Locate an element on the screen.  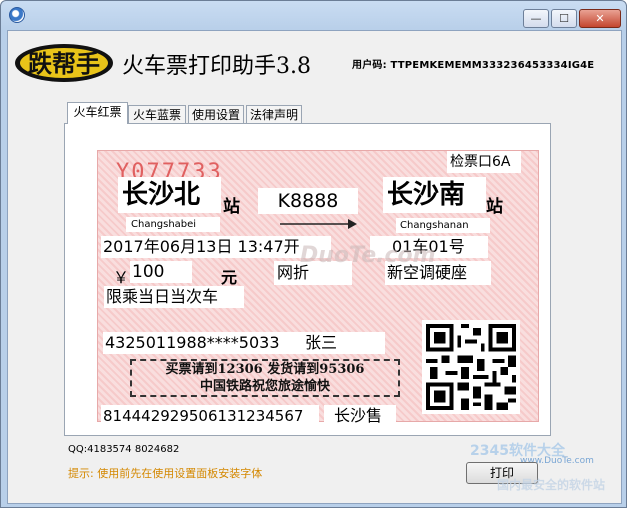
from-station-field: 长沙北 is located at coordinates (169, 195).